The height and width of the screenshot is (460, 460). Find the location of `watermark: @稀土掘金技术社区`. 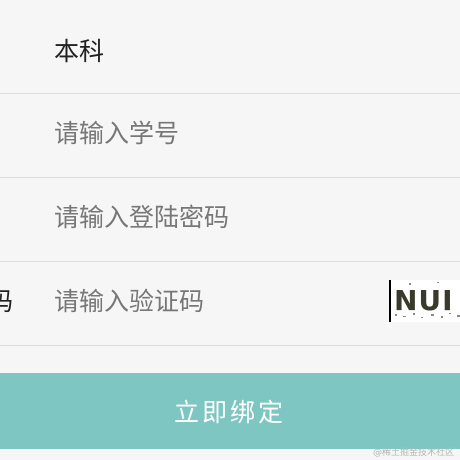

watermark: @稀土掘金技术社区 is located at coordinates (413, 453).